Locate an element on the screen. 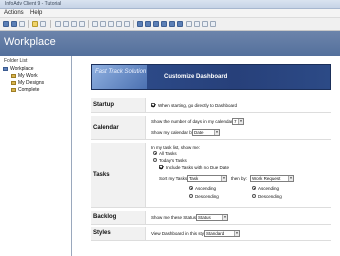 The image size is (340, 256). tree-item-my-work: My Work is located at coordinates (24, 76).